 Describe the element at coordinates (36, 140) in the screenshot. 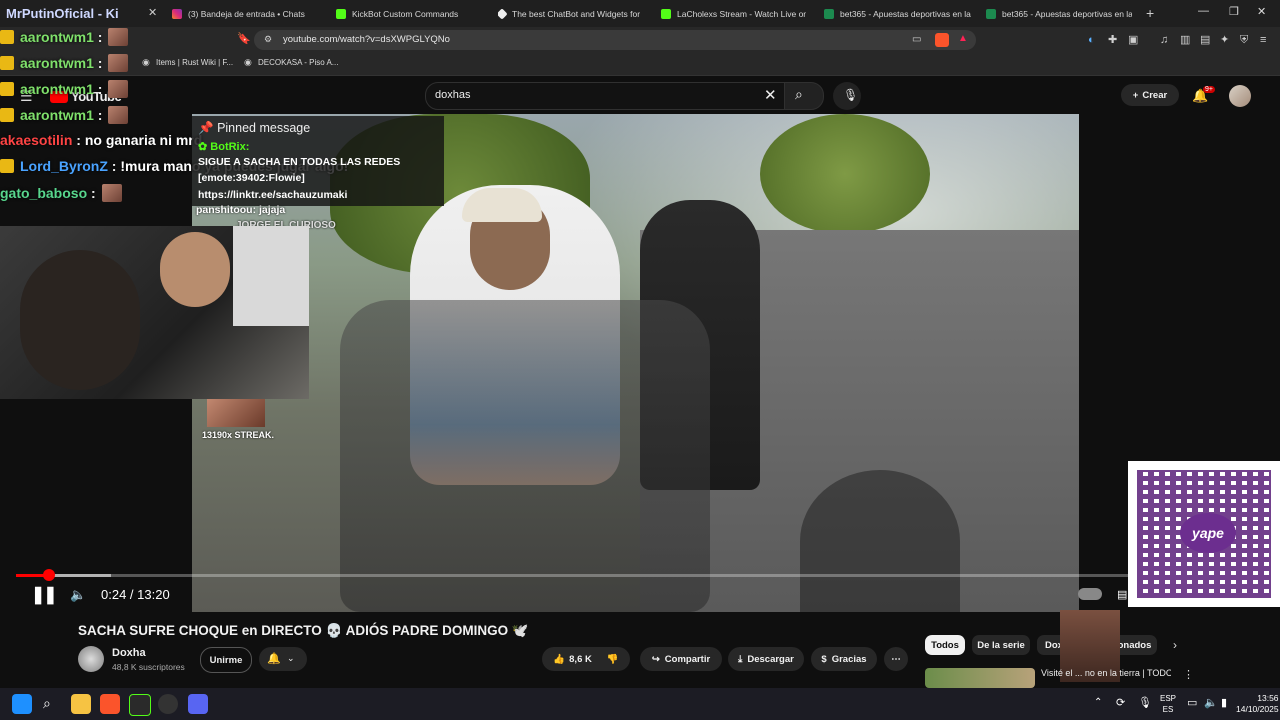

I see `chat-username: akaesotilin` at that location.